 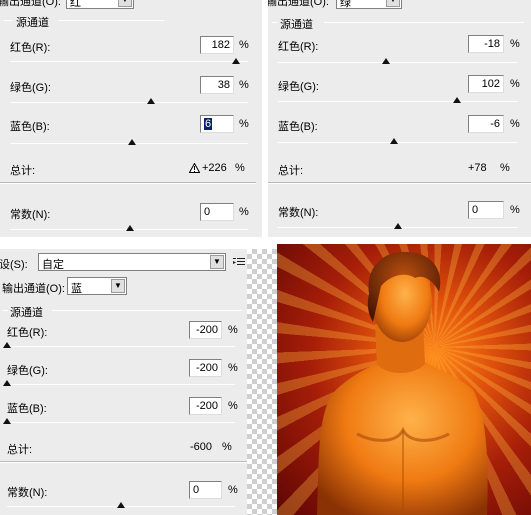 I want to click on green-input: -200, so click(x=205, y=368).